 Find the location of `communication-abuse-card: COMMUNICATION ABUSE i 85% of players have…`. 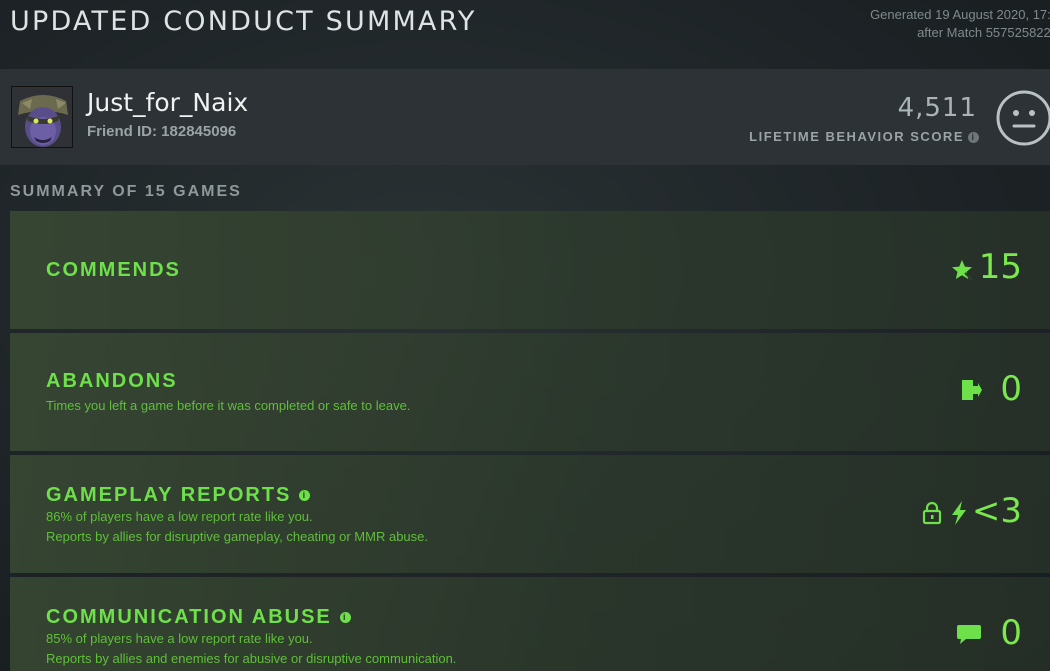

communication-abuse-card: COMMUNICATION ABUSE i 85% of players have… is located at coordinates (530, 624).